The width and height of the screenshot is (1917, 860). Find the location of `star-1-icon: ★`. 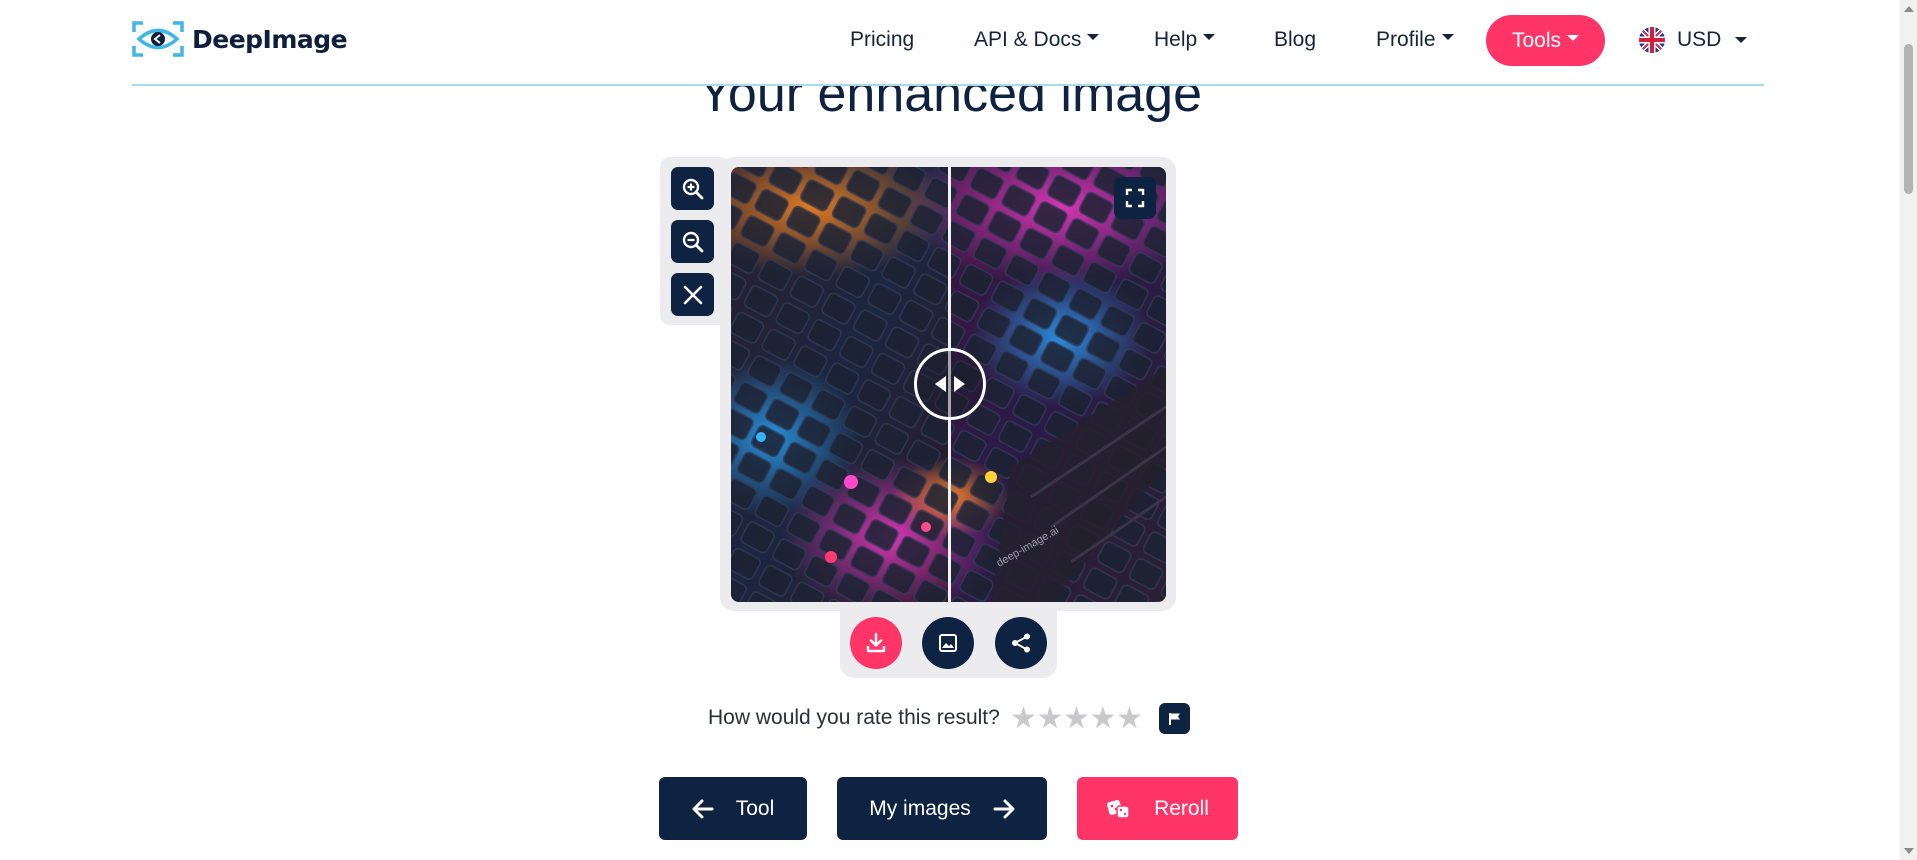

star-1-icon: ★ is located at coordinates (1023, 719).